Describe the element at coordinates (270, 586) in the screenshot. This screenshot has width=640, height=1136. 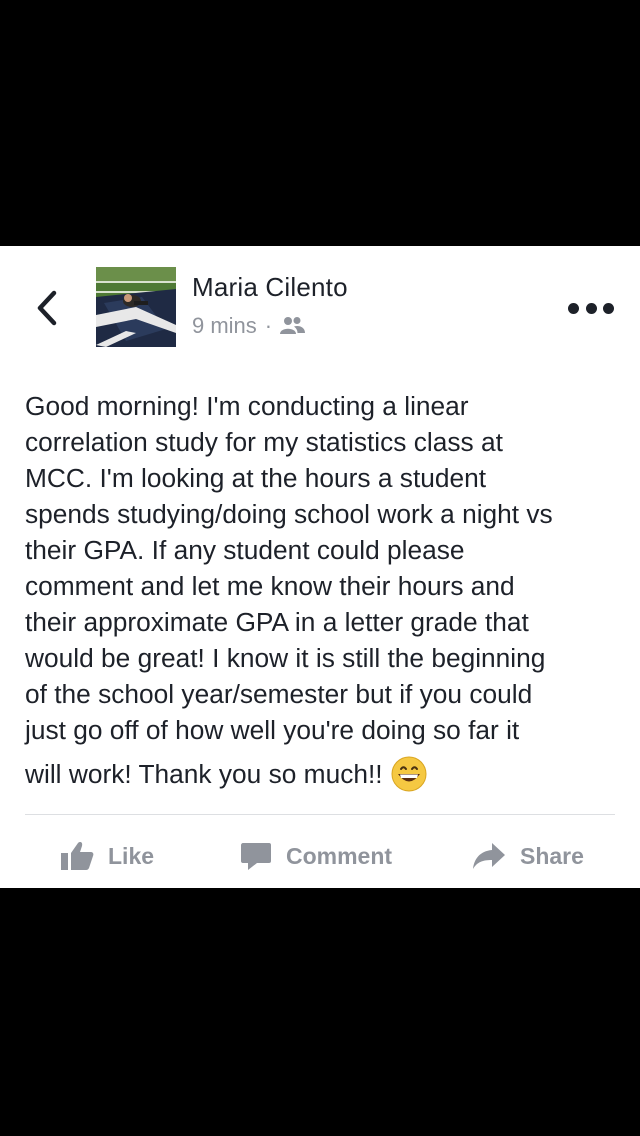
I see `post-line: comment and let me know their hours and` at that location.